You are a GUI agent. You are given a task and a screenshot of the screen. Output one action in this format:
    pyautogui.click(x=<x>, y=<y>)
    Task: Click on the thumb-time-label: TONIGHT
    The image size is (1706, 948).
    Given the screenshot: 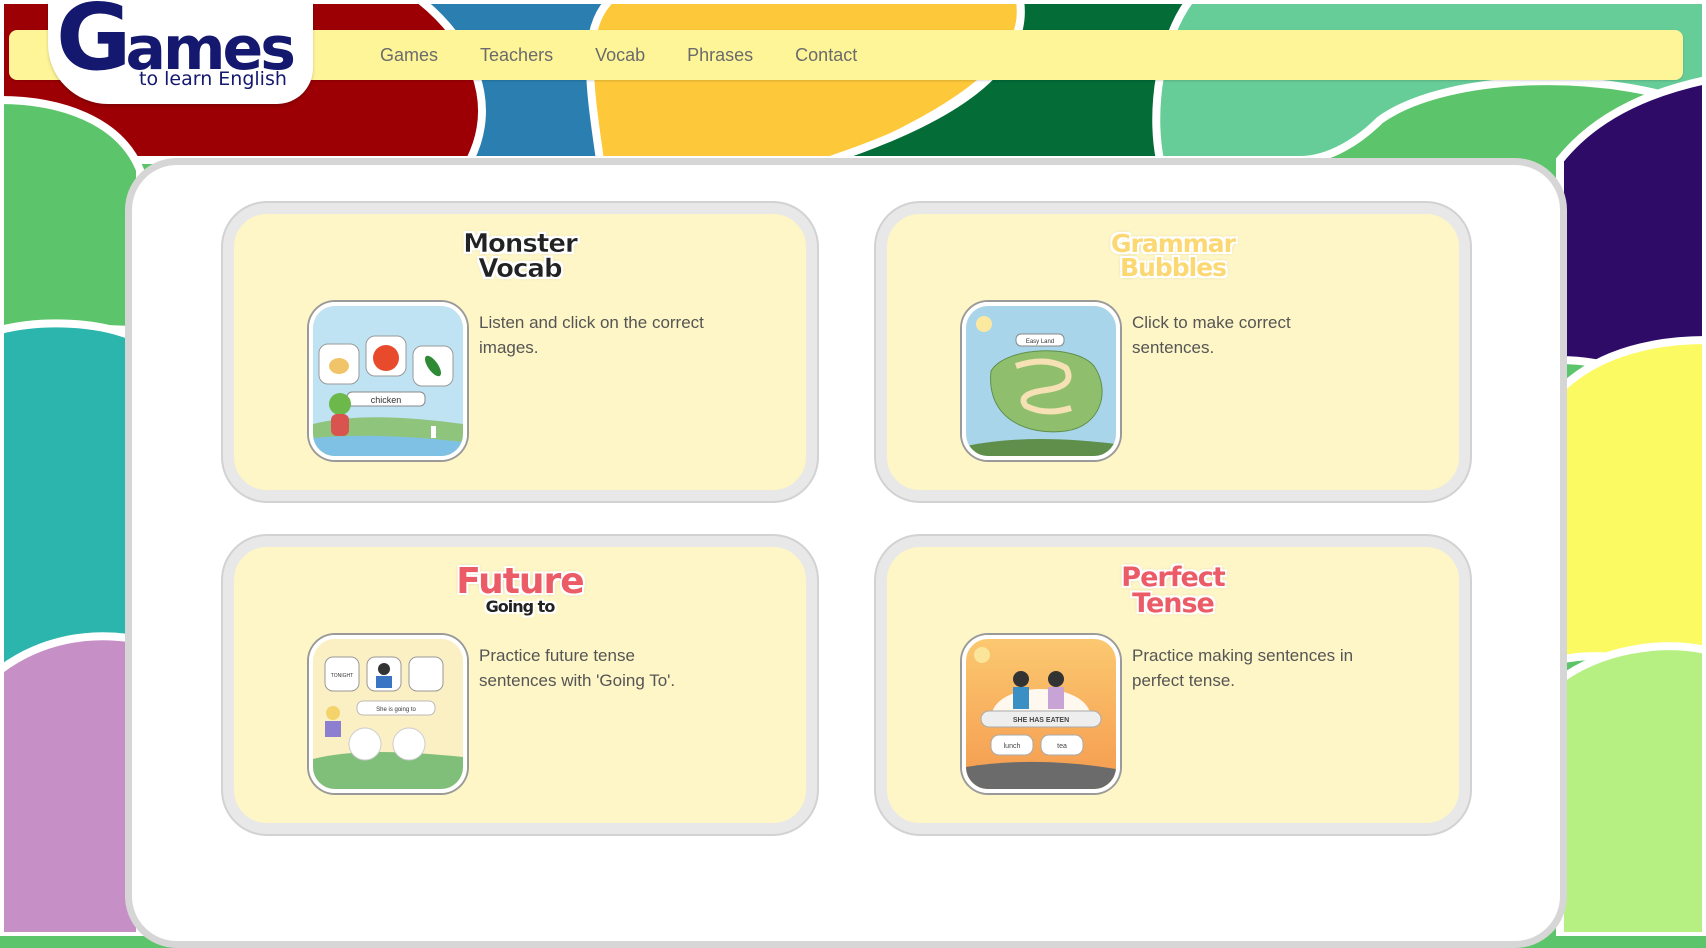 What is the action you would take?
    pyautogui.click(x=342, y=676)
    